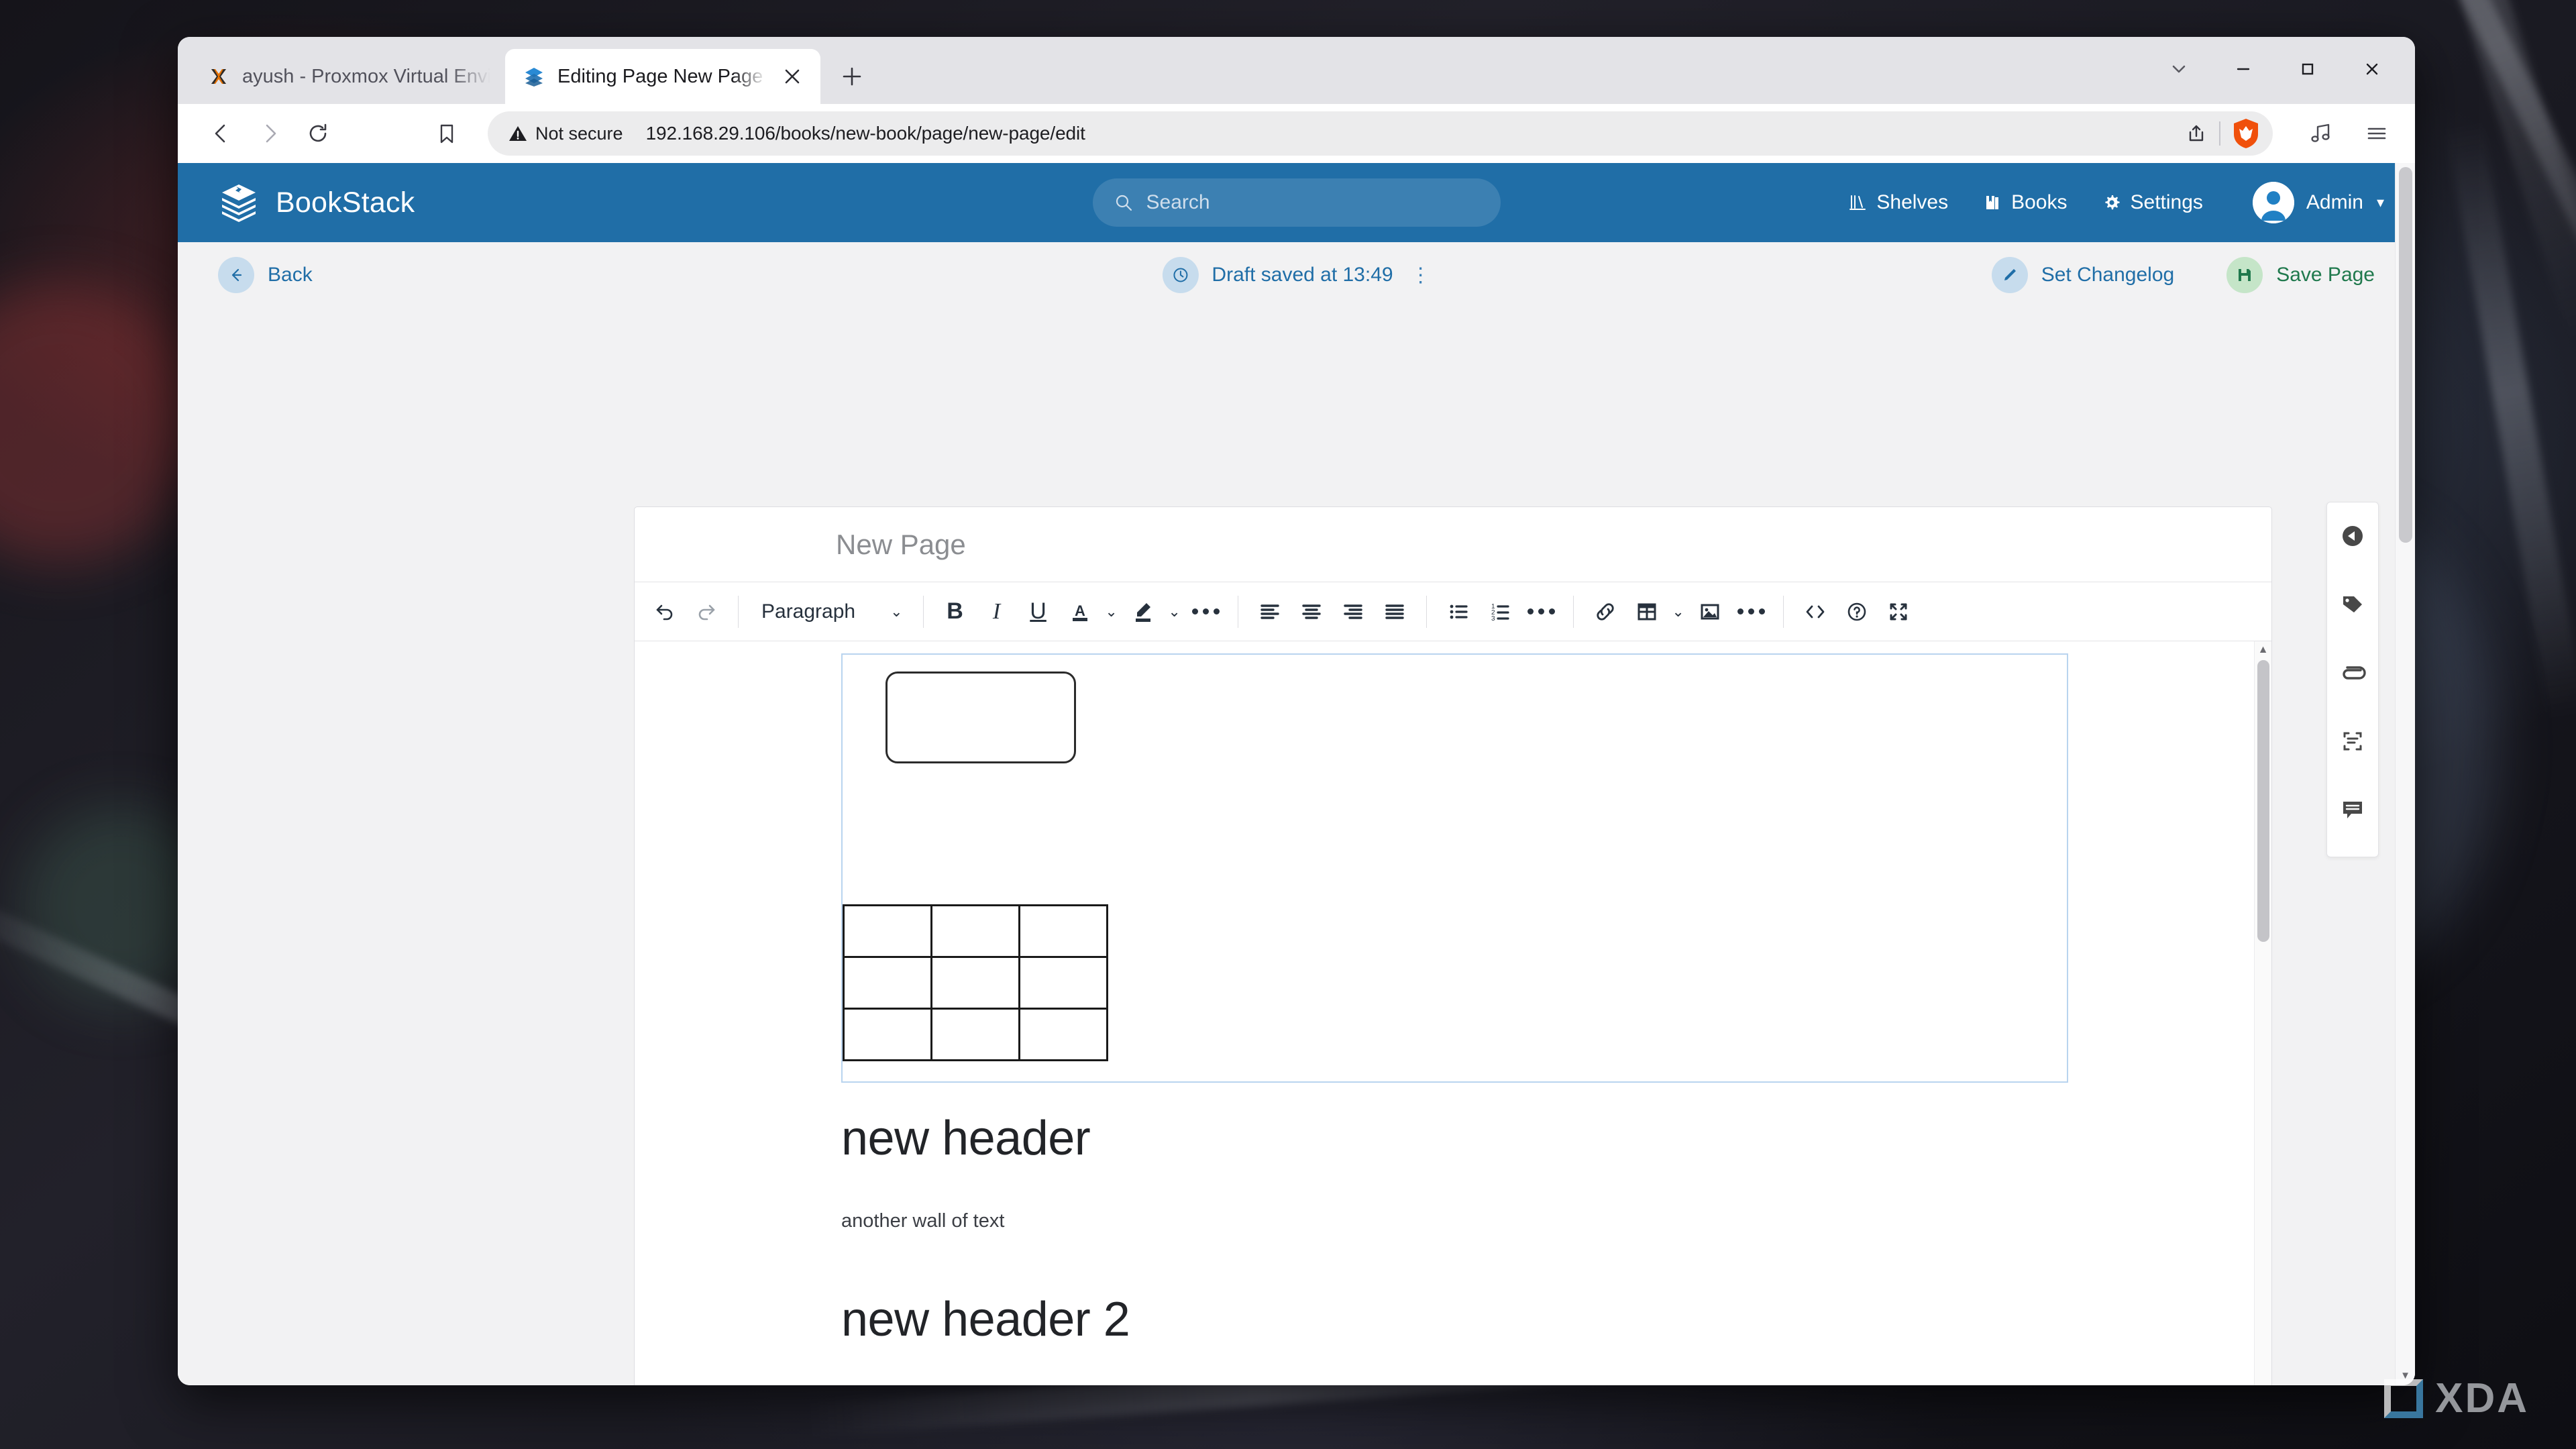 Image resolution: width=2576 pixels, height=1449 pixels. I want to click on save-page-button: Save Page, so click(2300, 275).